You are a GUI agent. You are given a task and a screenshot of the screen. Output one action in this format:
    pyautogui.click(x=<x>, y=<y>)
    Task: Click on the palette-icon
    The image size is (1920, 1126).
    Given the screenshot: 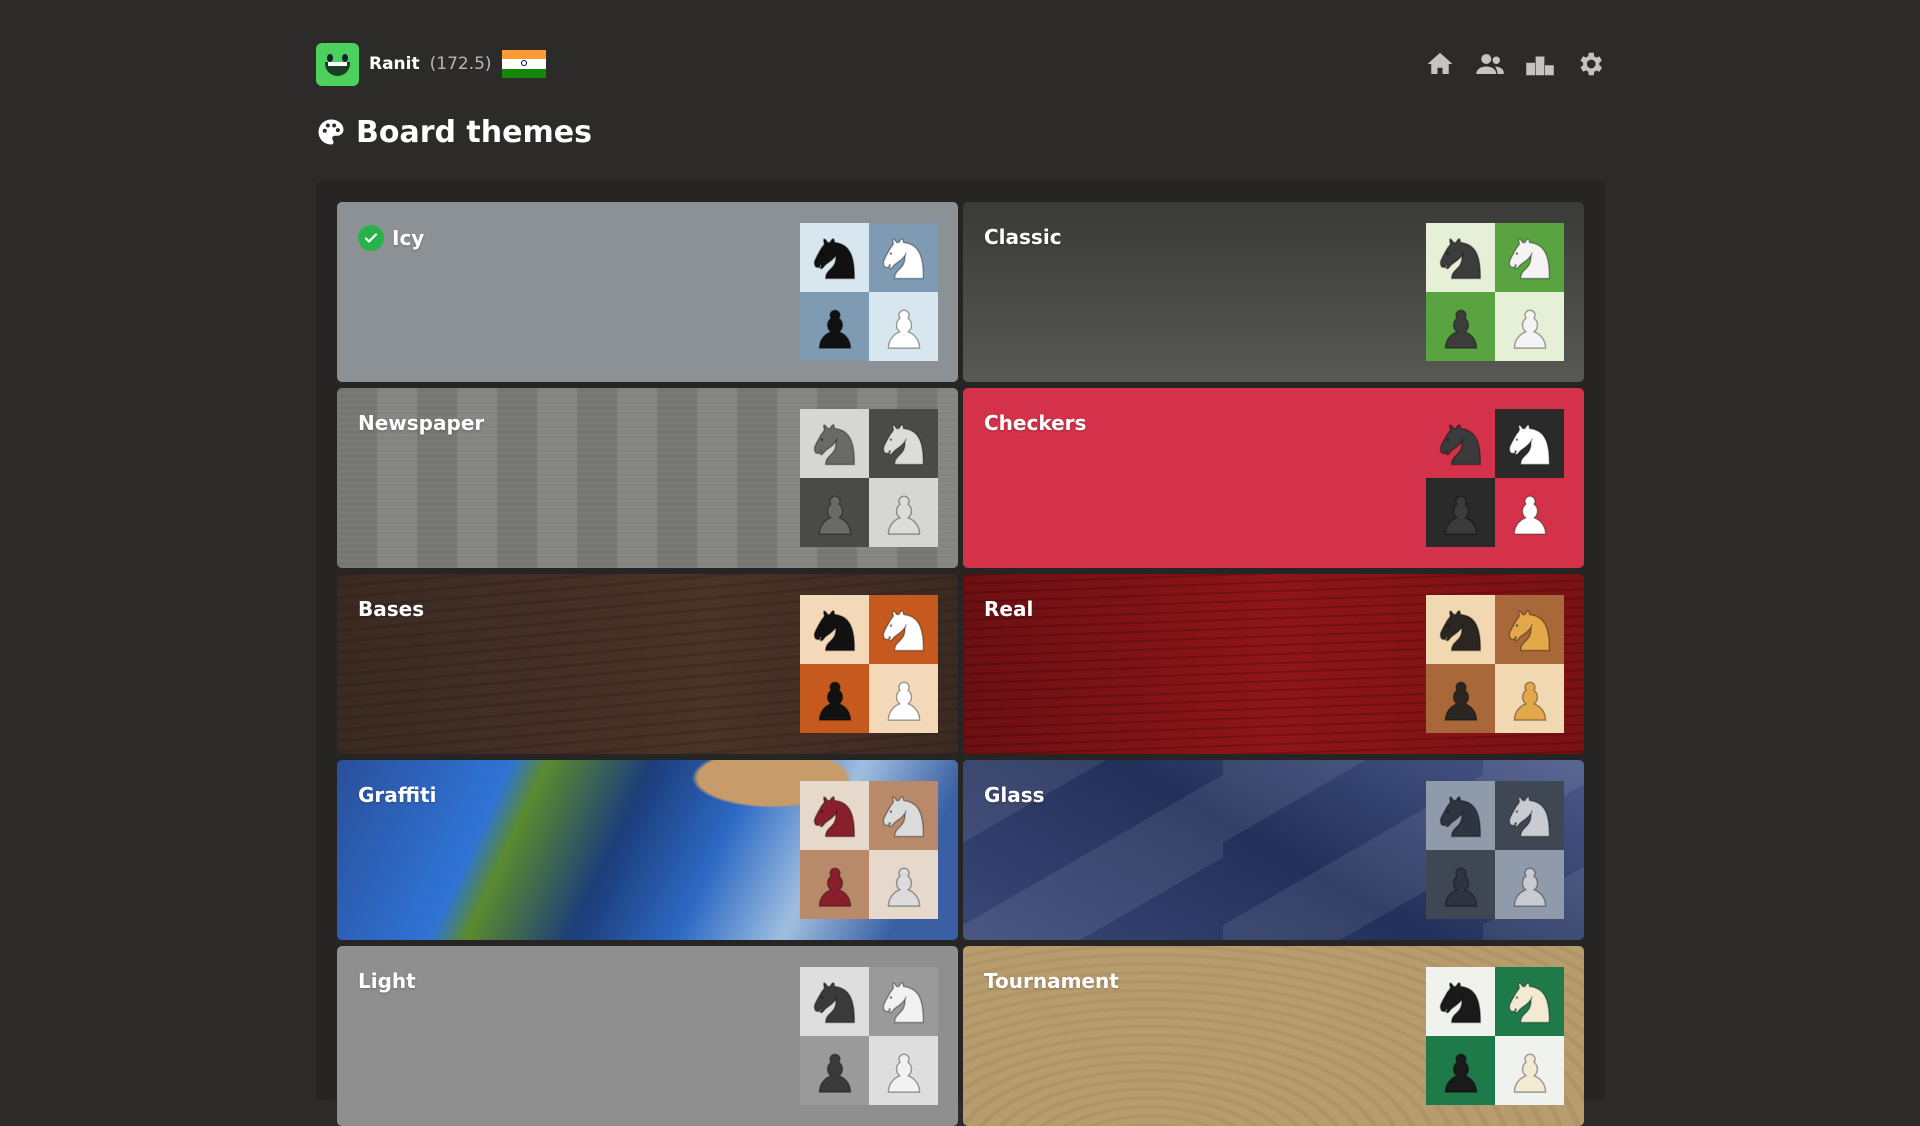 What is the action you would take?
    pyautogui.click(x=331, y=132)
    